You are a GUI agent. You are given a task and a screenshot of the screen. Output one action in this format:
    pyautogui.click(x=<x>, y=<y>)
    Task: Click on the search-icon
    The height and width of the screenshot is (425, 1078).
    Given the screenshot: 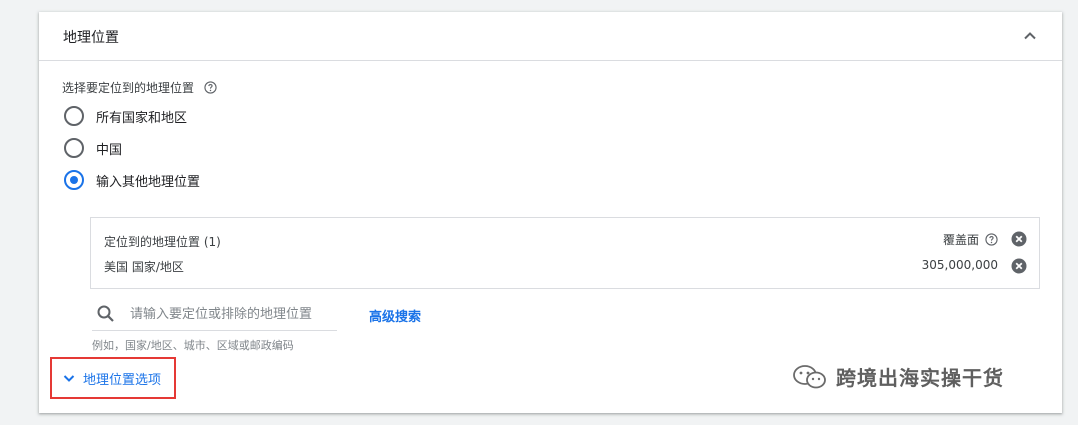 What is the action you would take?
    pyautogui.click(x=105, y=313)
    